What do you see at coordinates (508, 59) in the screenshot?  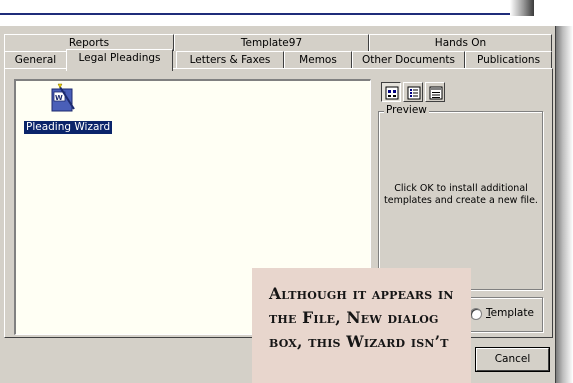 I see `tab-publications: Publications` at bounding box center [508, 59].